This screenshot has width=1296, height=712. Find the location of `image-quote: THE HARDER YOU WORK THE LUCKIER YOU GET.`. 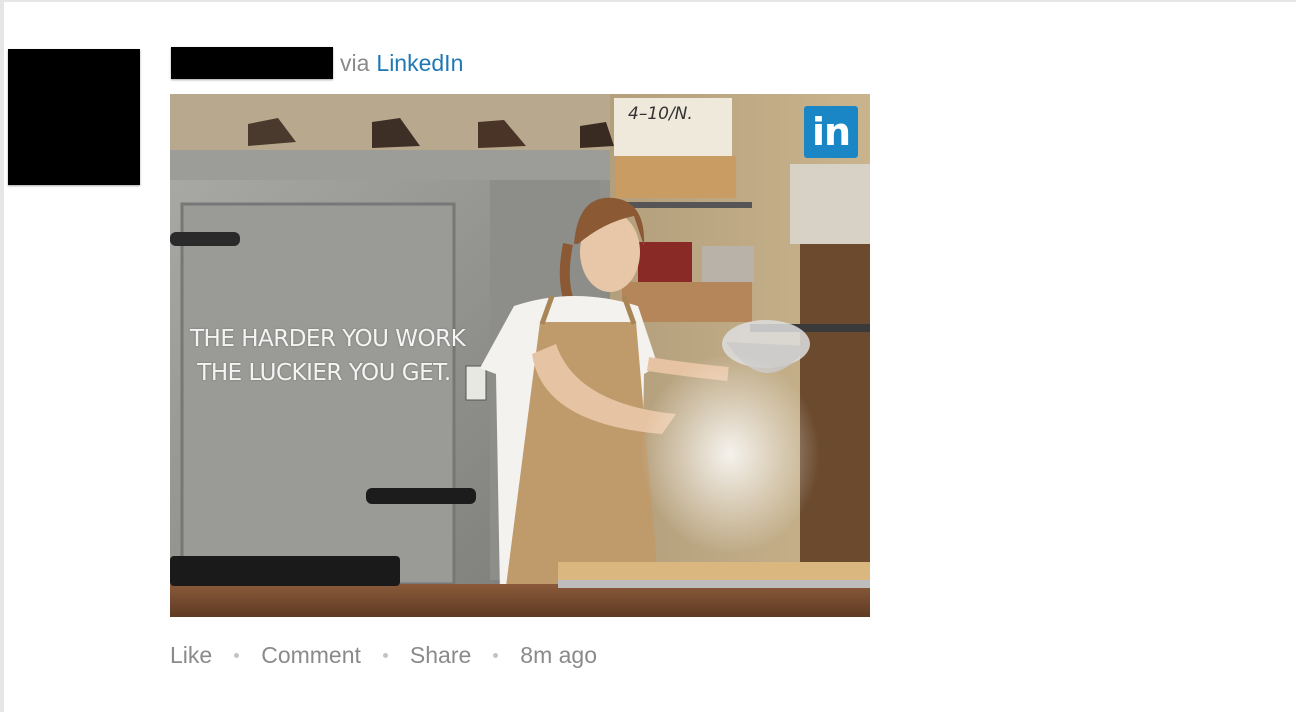

image-quote: THE HARDER YOU WORK THE LUCKIER YOU GET. is located at coordinates (328, 356).